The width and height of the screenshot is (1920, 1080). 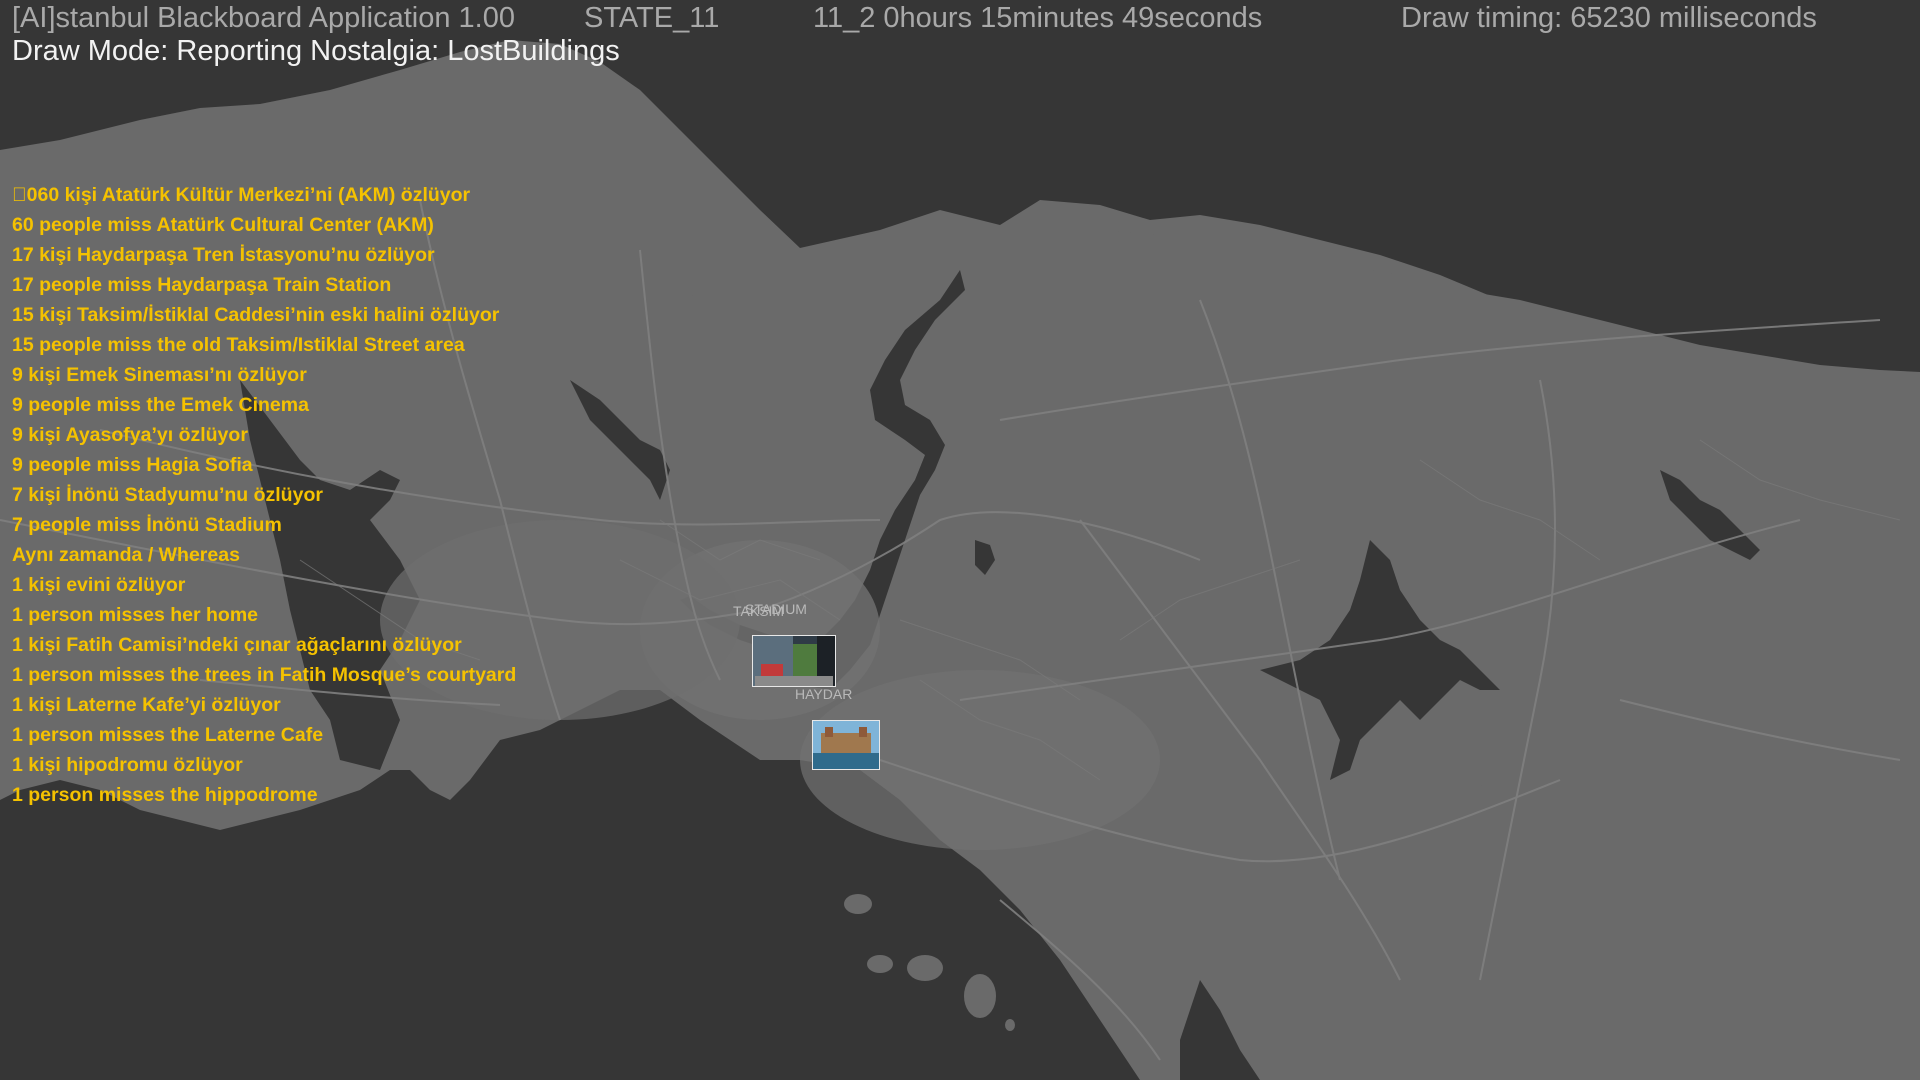 What do you see at coordinates (794, 661) in the screenshot?
I see `taksim-photo-thumbnail` at bounding box center [794, 661].